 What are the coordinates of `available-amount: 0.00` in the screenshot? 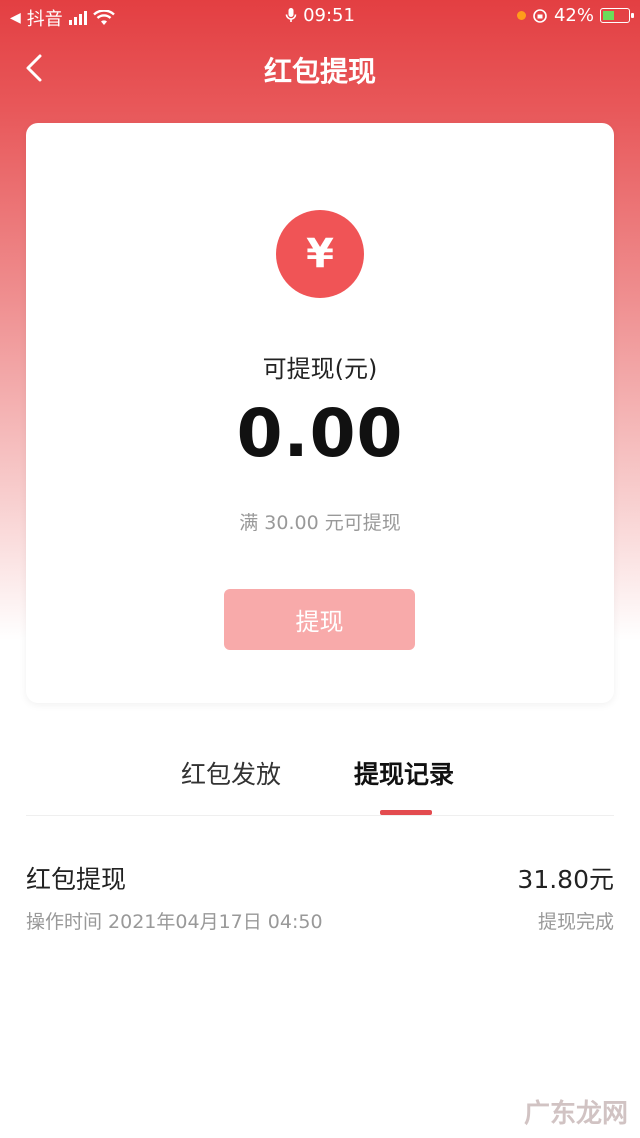 It's located at (320, 433).